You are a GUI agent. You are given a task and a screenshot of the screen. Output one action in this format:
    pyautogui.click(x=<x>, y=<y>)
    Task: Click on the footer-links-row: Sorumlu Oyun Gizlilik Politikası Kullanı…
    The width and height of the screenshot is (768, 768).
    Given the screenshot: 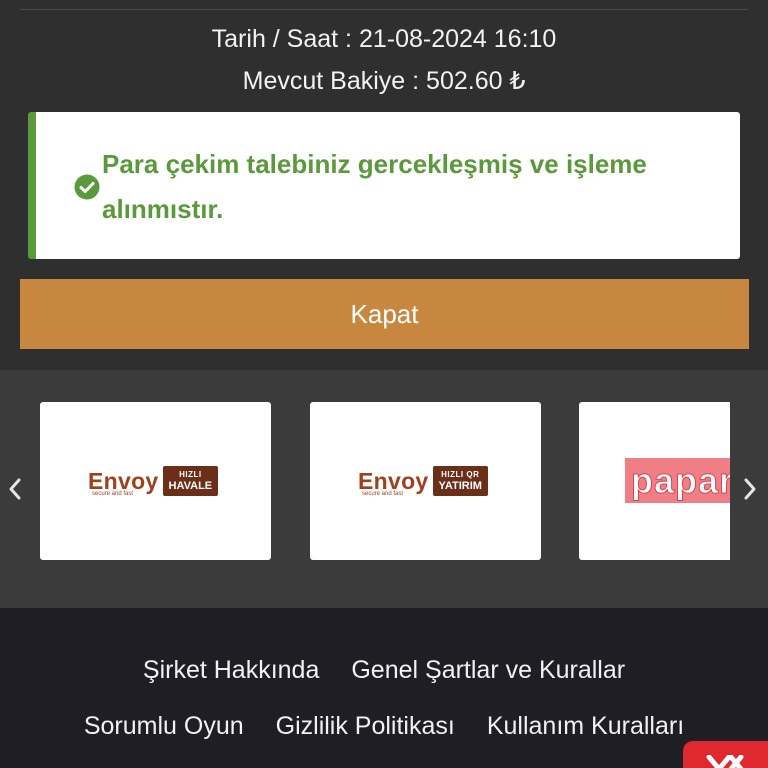 What is the action you would take?
    pyautogui.click(x=384, y=726)
    